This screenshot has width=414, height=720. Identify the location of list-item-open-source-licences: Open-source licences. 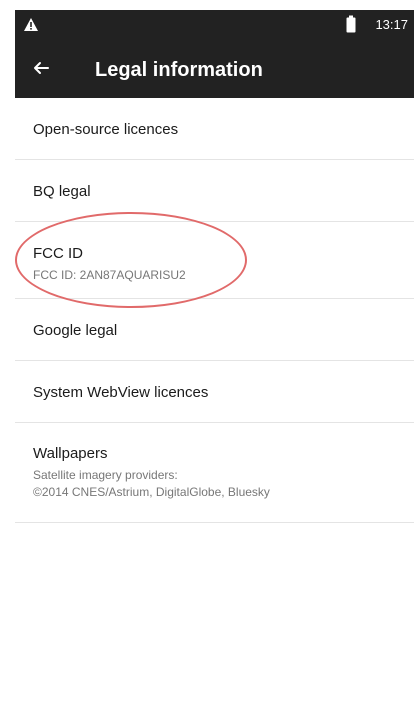
(214, 129).